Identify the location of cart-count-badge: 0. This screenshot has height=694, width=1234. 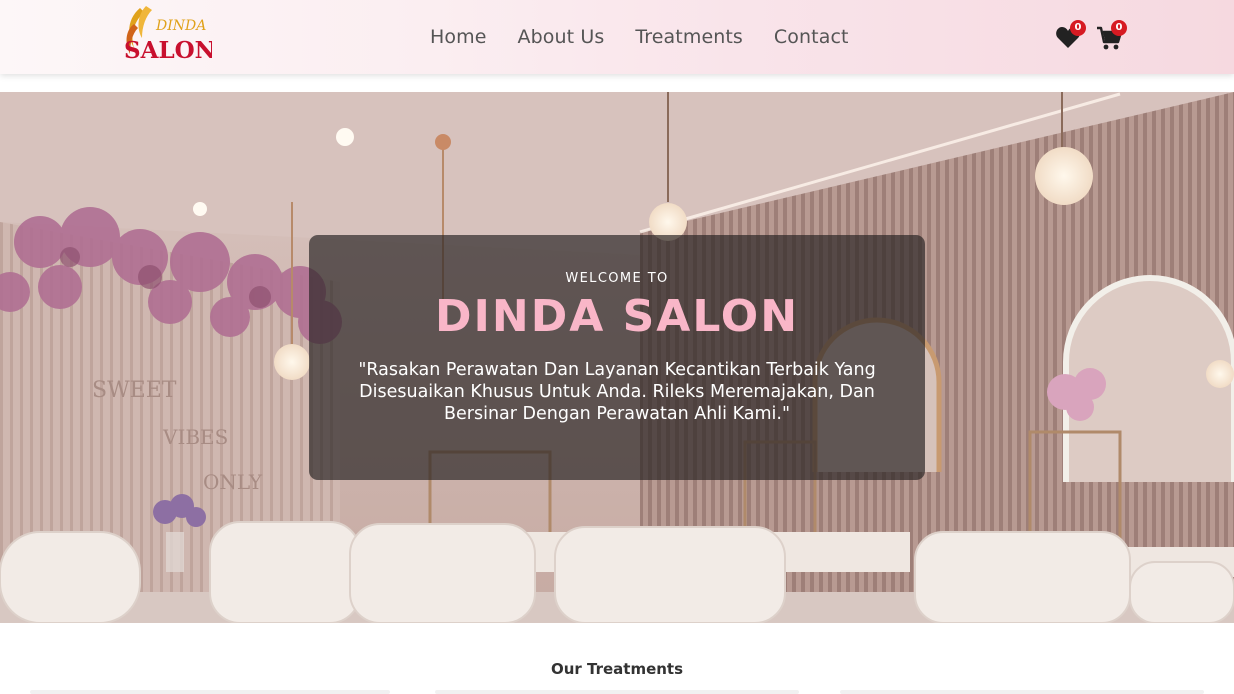
(1119, 28).